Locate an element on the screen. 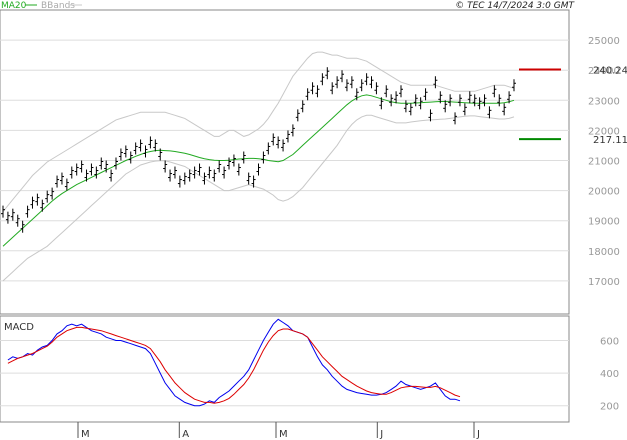 The height and width of the screenshot is (440, 627). x-axis: MAMJJ is located at coordinates (284, 430).